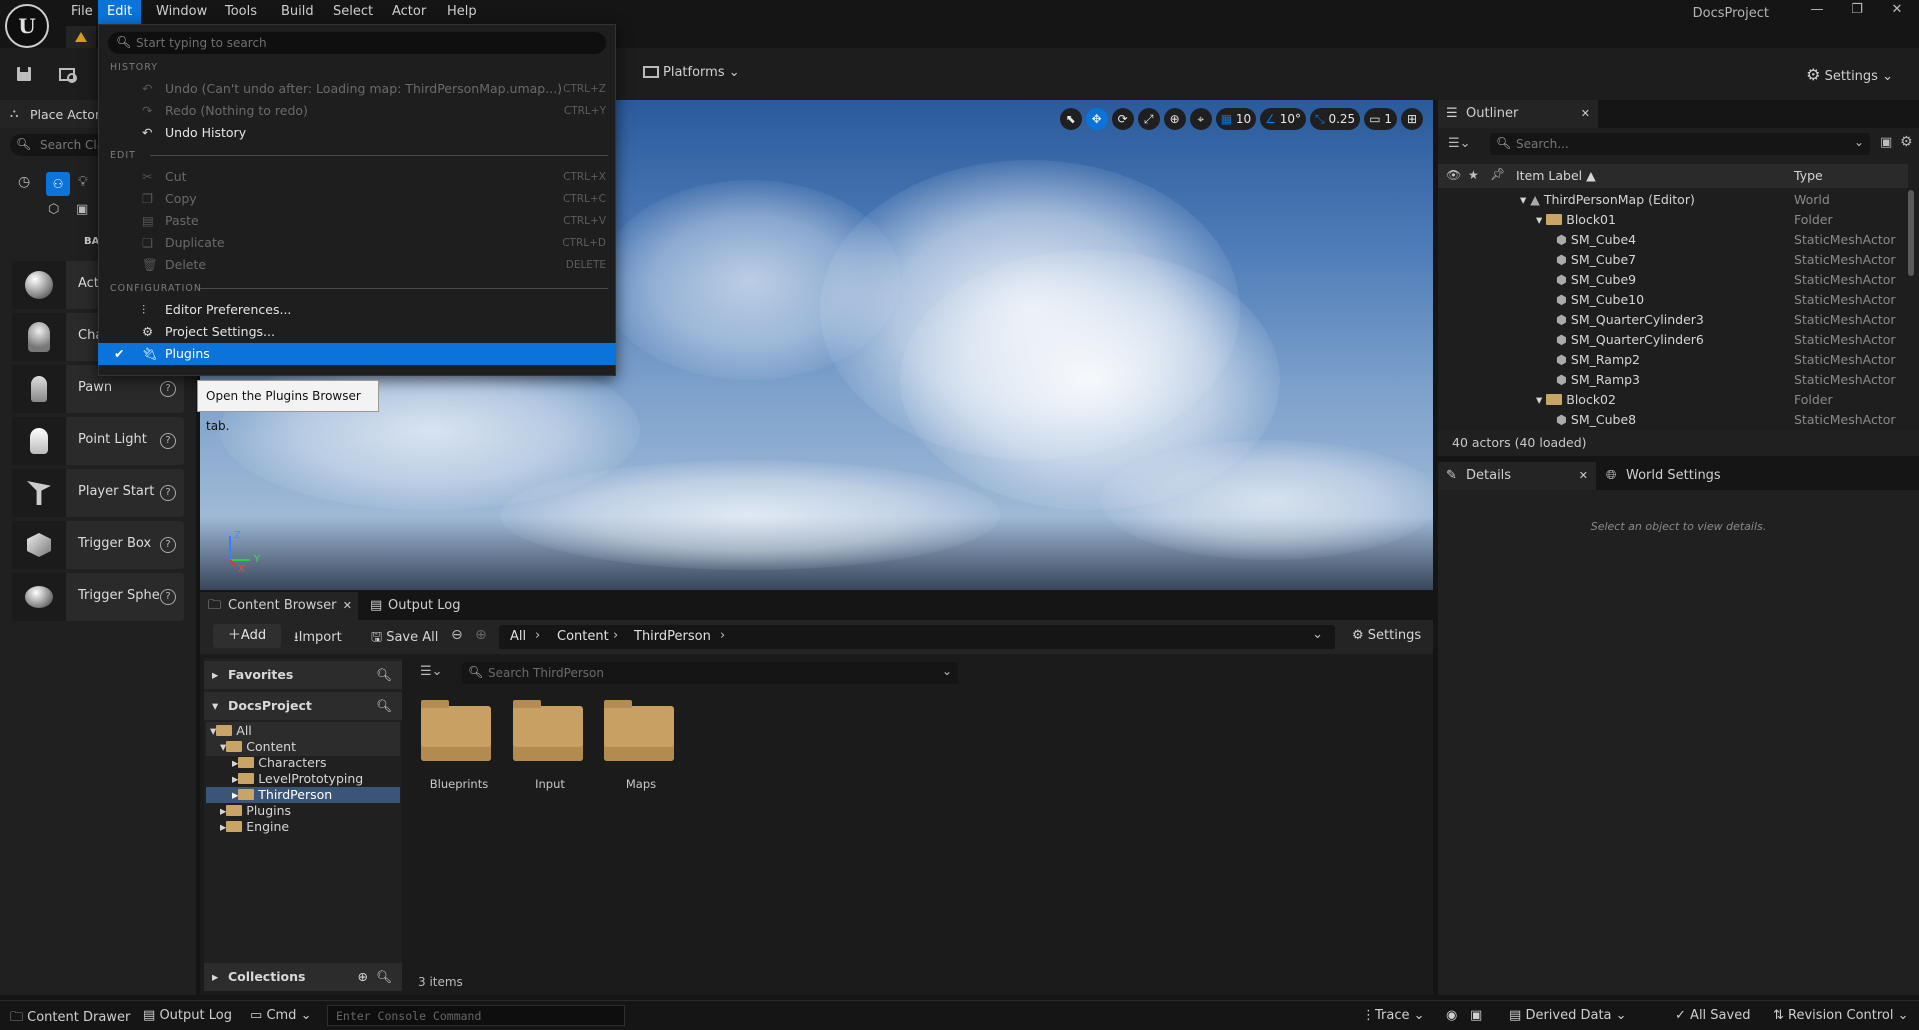  Describe the element at coordinates (583, 636) in the screenshot. I see `path-content: Content` at that location.